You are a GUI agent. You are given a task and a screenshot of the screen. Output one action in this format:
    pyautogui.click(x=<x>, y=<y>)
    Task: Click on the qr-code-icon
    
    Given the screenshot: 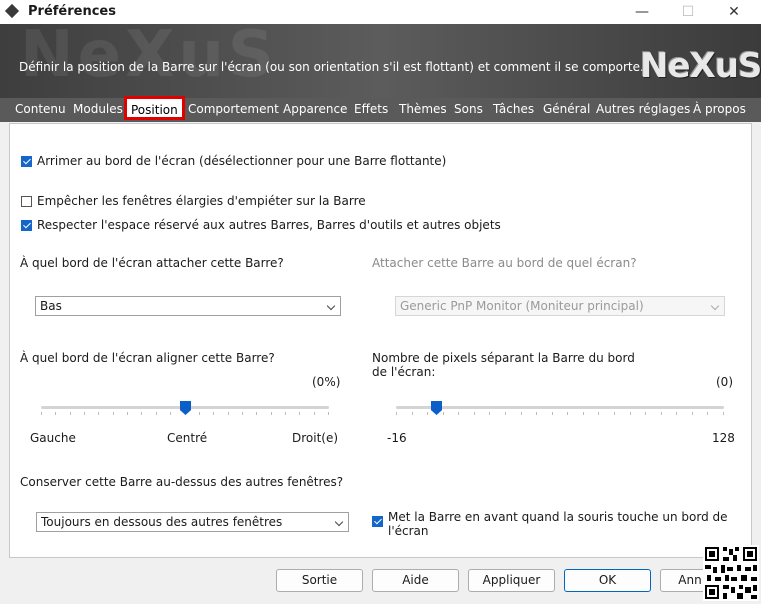 What is the action you would take?
    pyautogui.click(x=731, y=573)
    